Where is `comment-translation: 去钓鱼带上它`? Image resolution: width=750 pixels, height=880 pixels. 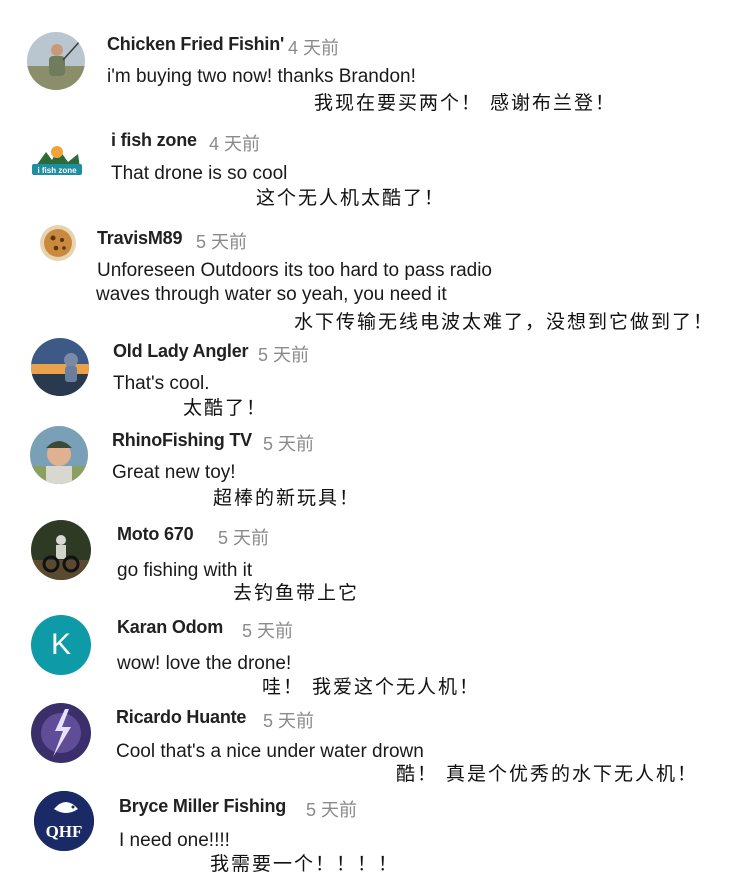
comment-translation: 去钓鱼带上它 is located at coordinates (296, 593).